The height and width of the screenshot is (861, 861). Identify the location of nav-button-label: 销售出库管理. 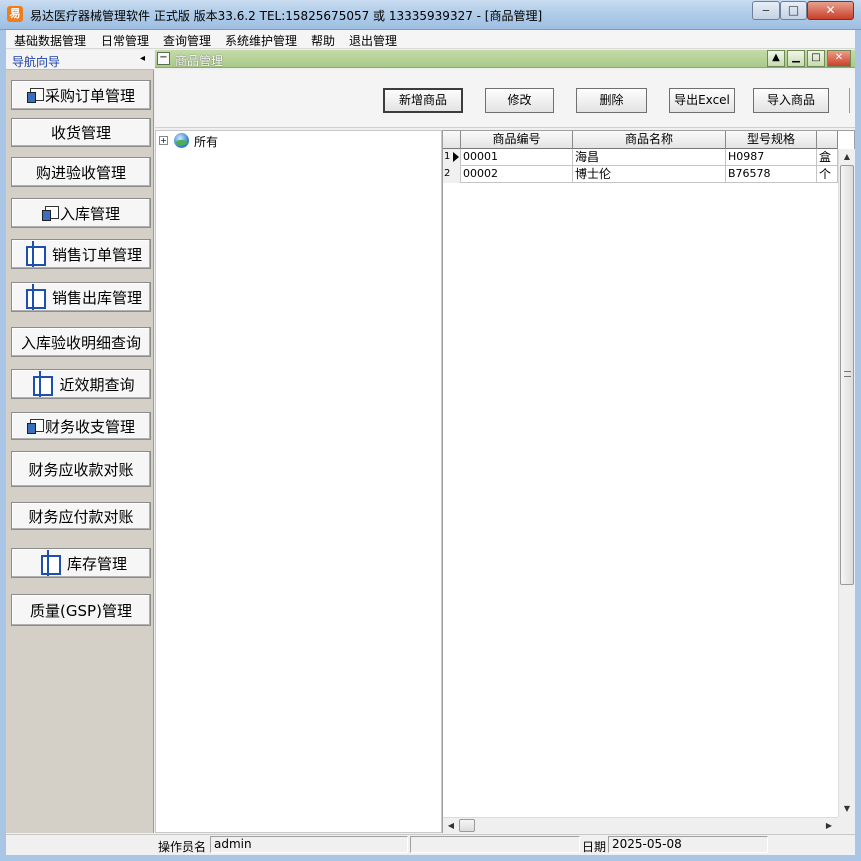
(96, 297).